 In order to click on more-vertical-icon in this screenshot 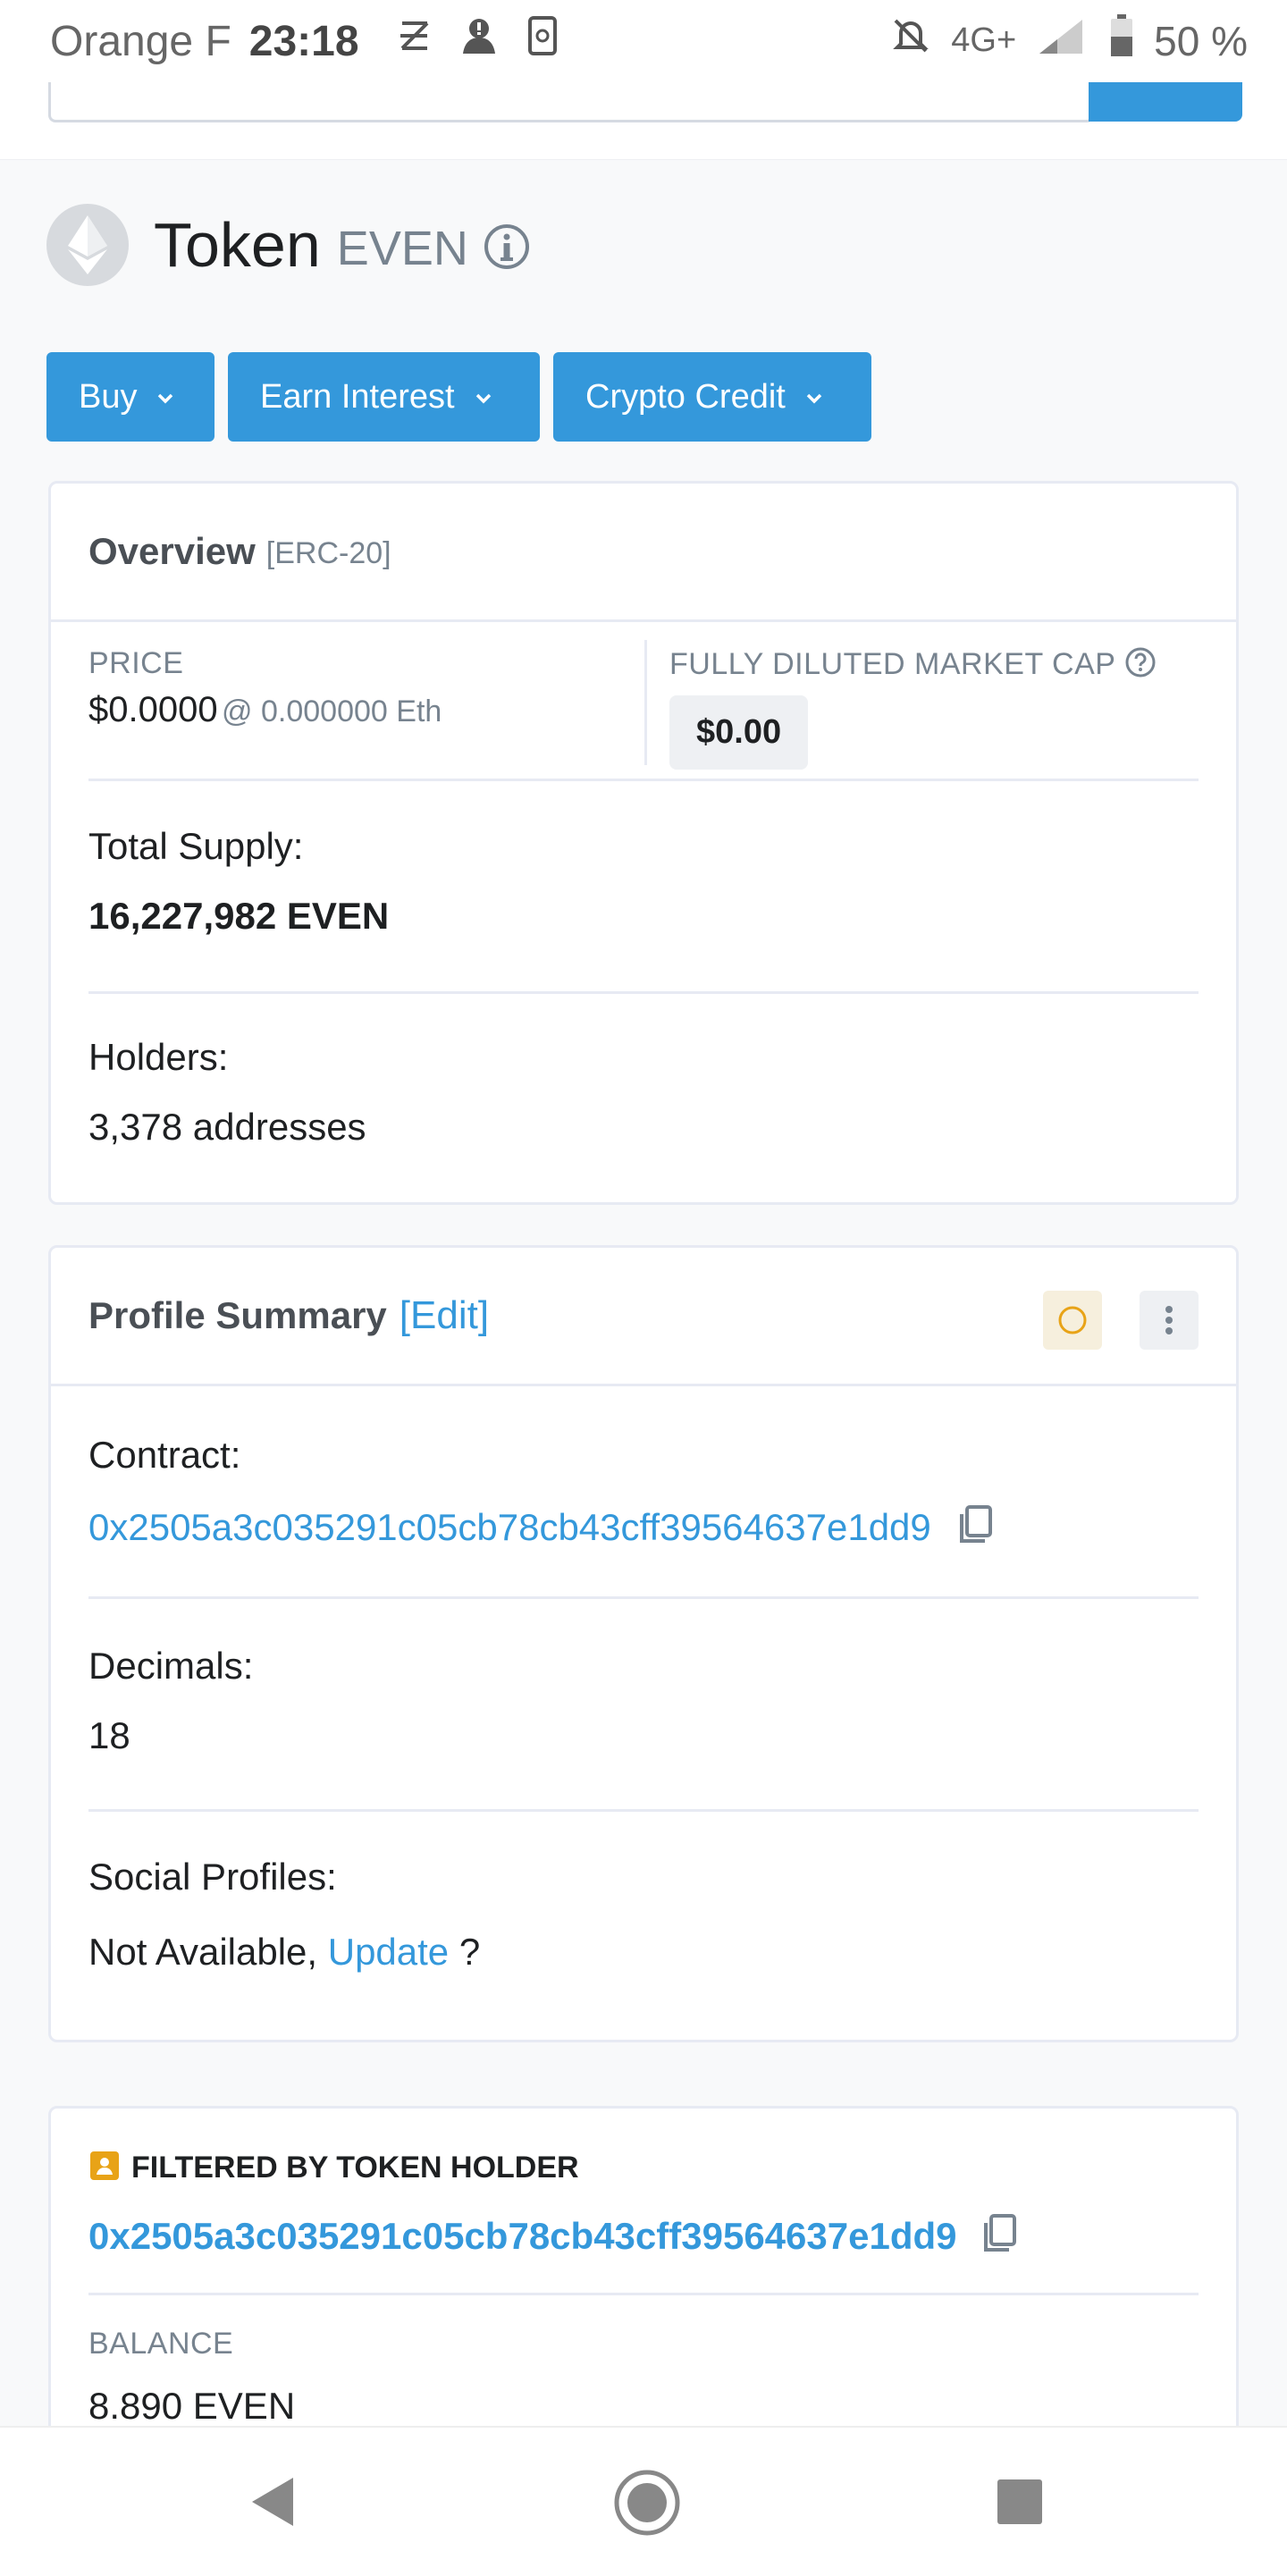, I will do `click(1169, 1320)`.